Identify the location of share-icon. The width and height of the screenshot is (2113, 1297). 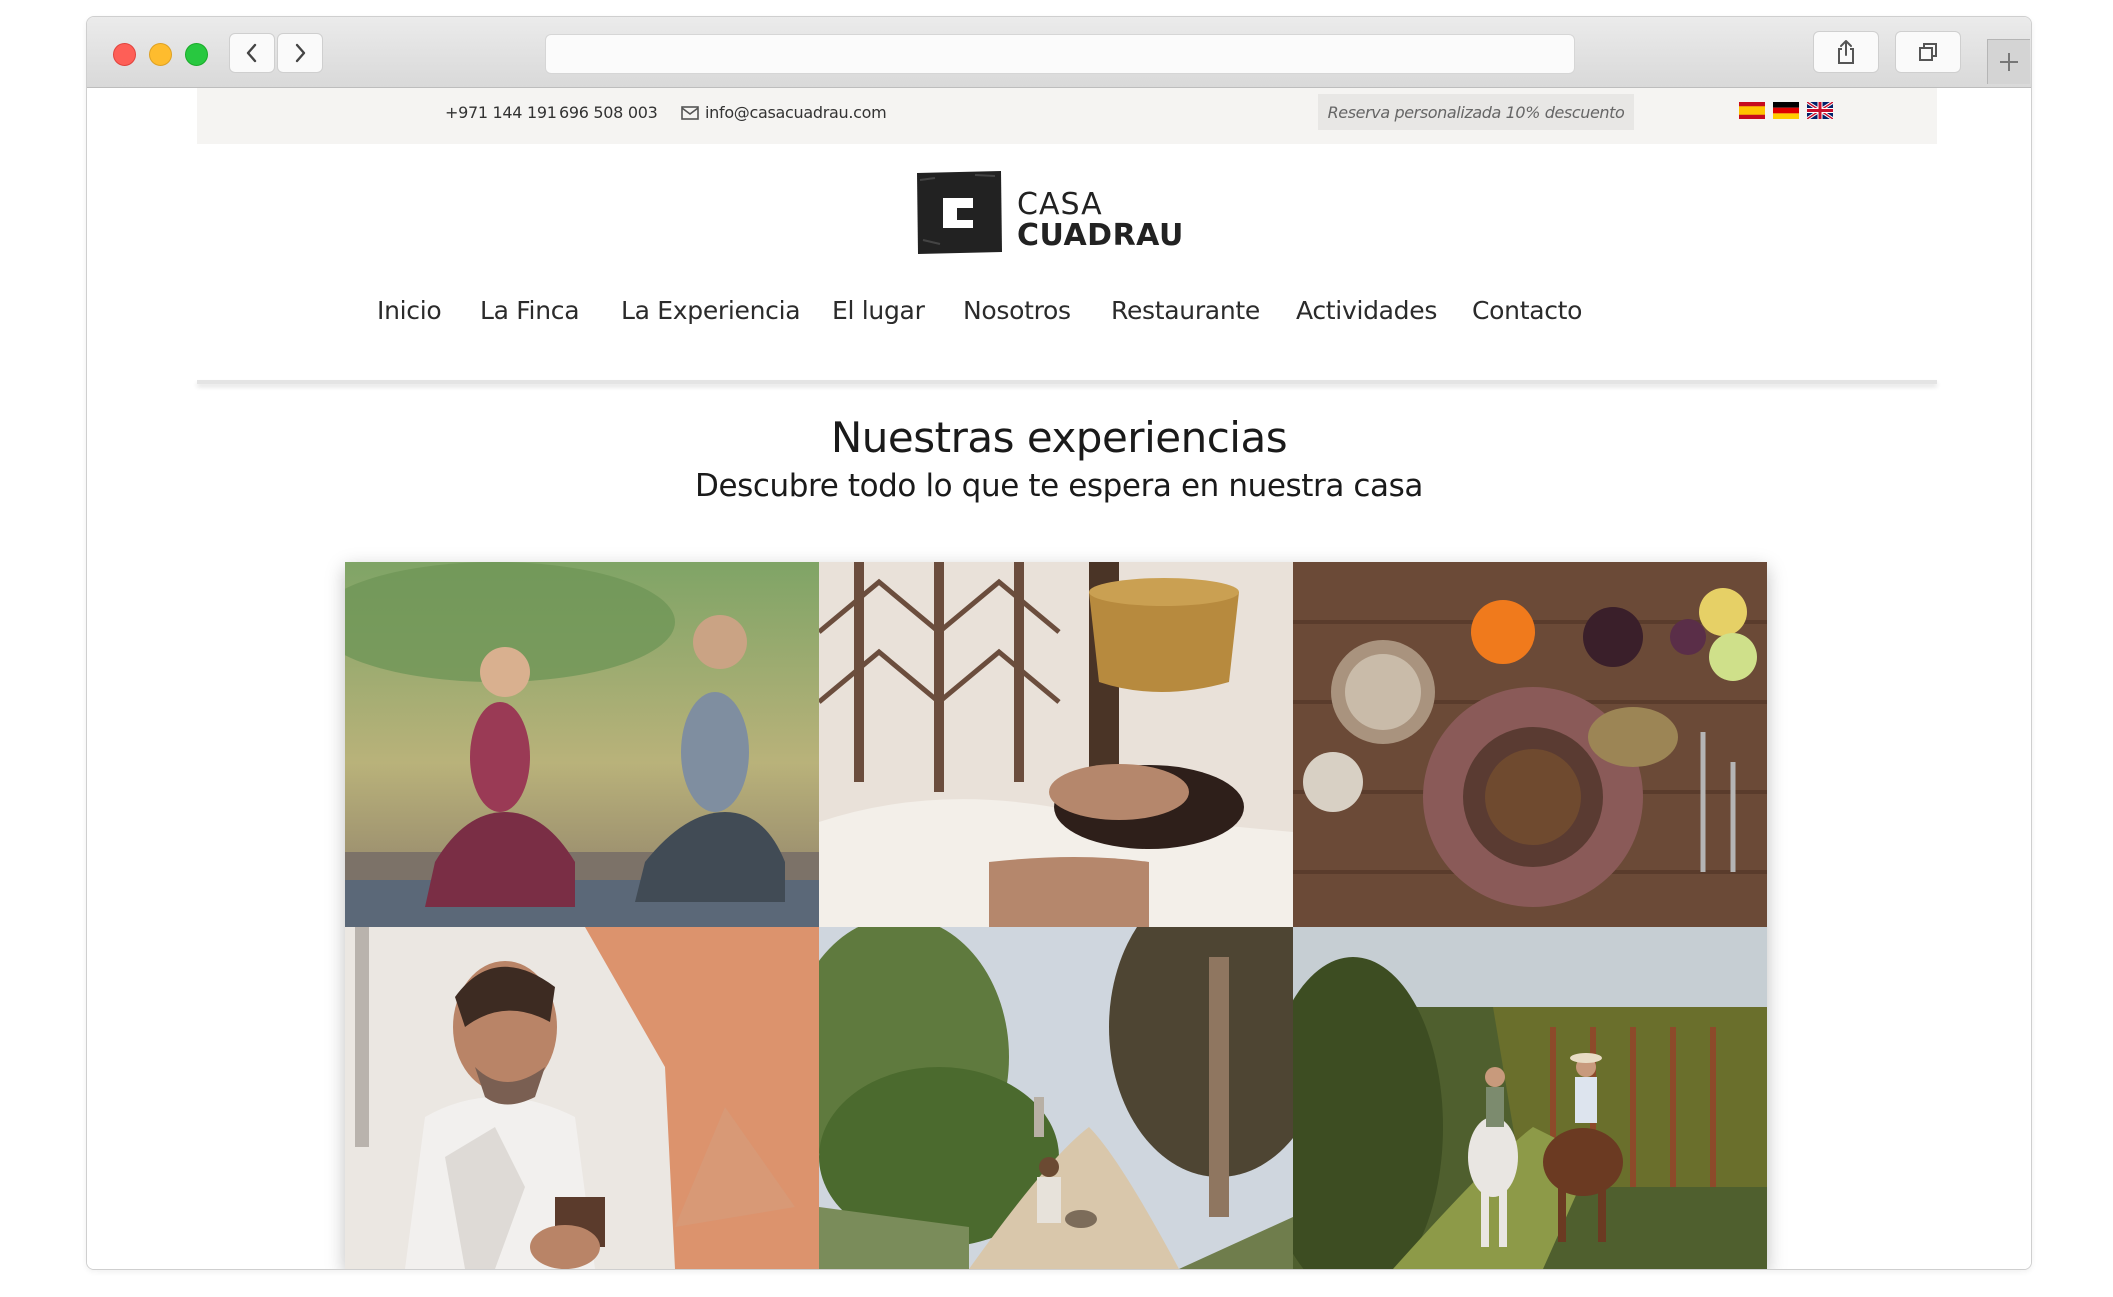
(1846, 52).